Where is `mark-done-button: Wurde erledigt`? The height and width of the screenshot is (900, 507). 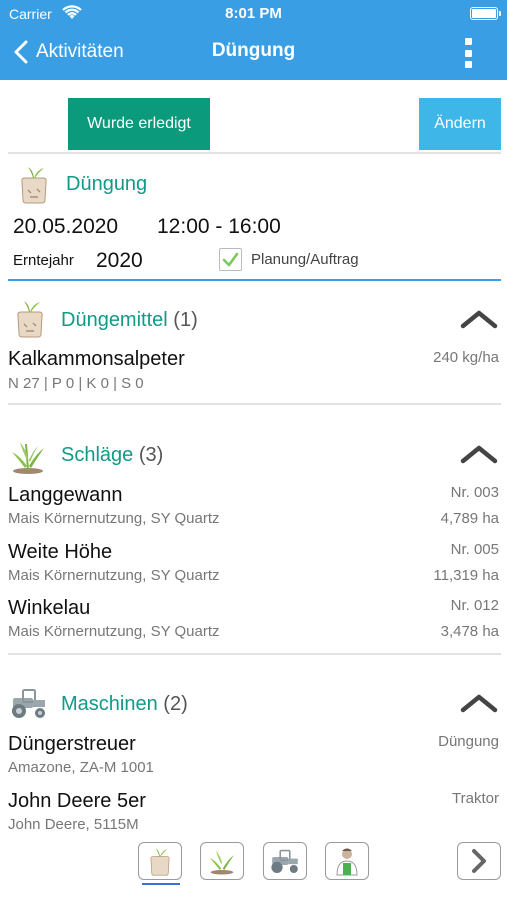
mark-done-button: Wurde erledigt is located at coordinates (139, 124).